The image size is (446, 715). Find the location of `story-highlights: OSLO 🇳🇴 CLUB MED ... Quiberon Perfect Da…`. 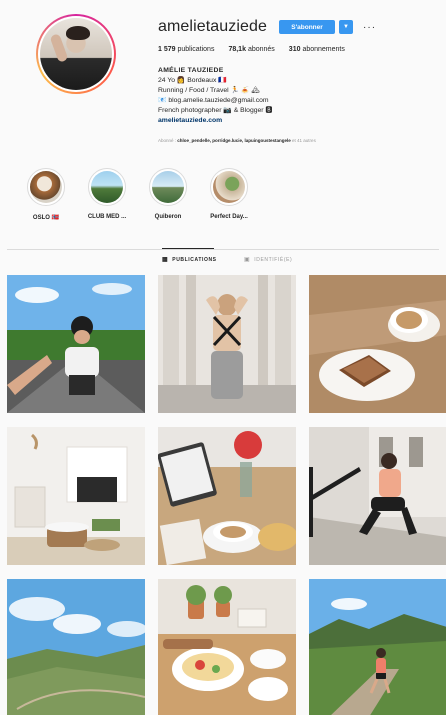

story-highlights: OSLO 🇳🇴 CLUB MED ... Quiberon Perfect Da… is located at coordinates (223, 199).